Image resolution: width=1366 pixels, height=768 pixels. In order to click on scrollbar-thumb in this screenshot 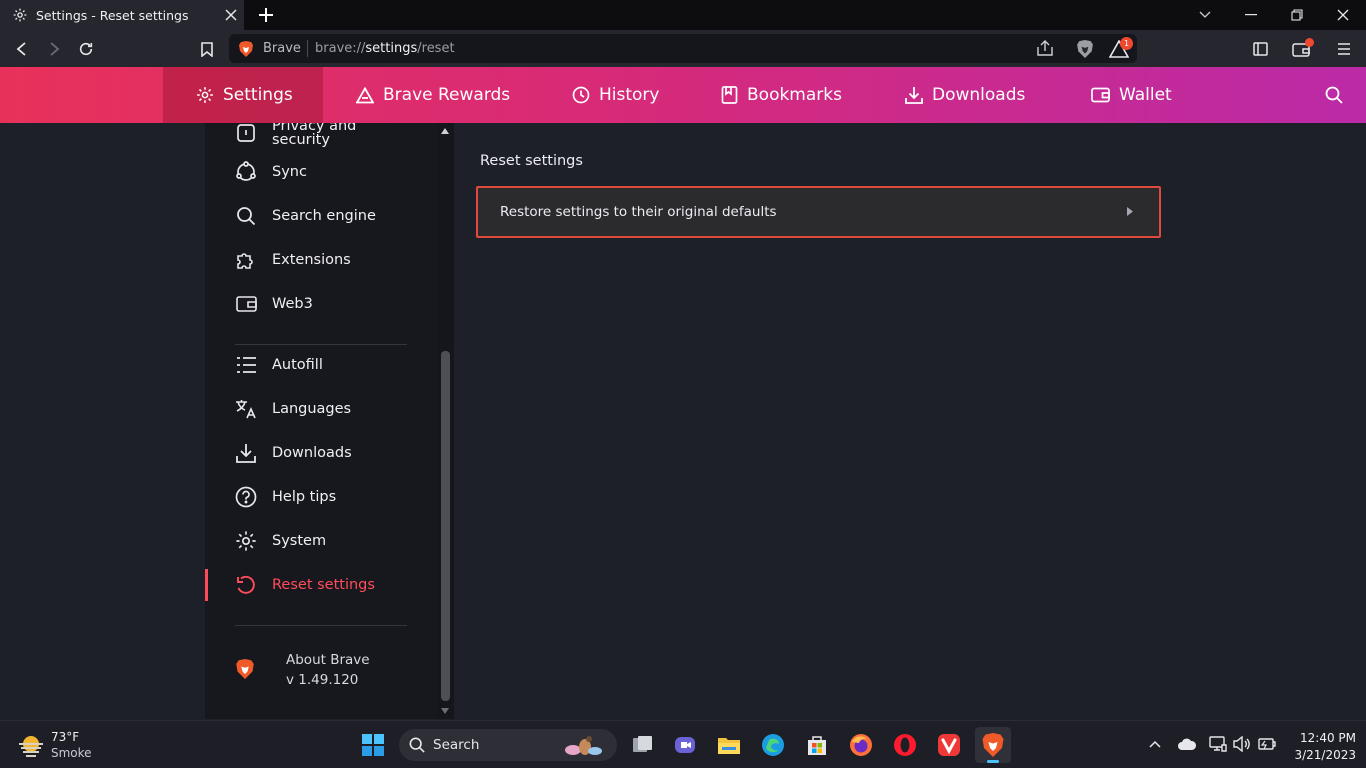, I will do `click(445, 526)`.